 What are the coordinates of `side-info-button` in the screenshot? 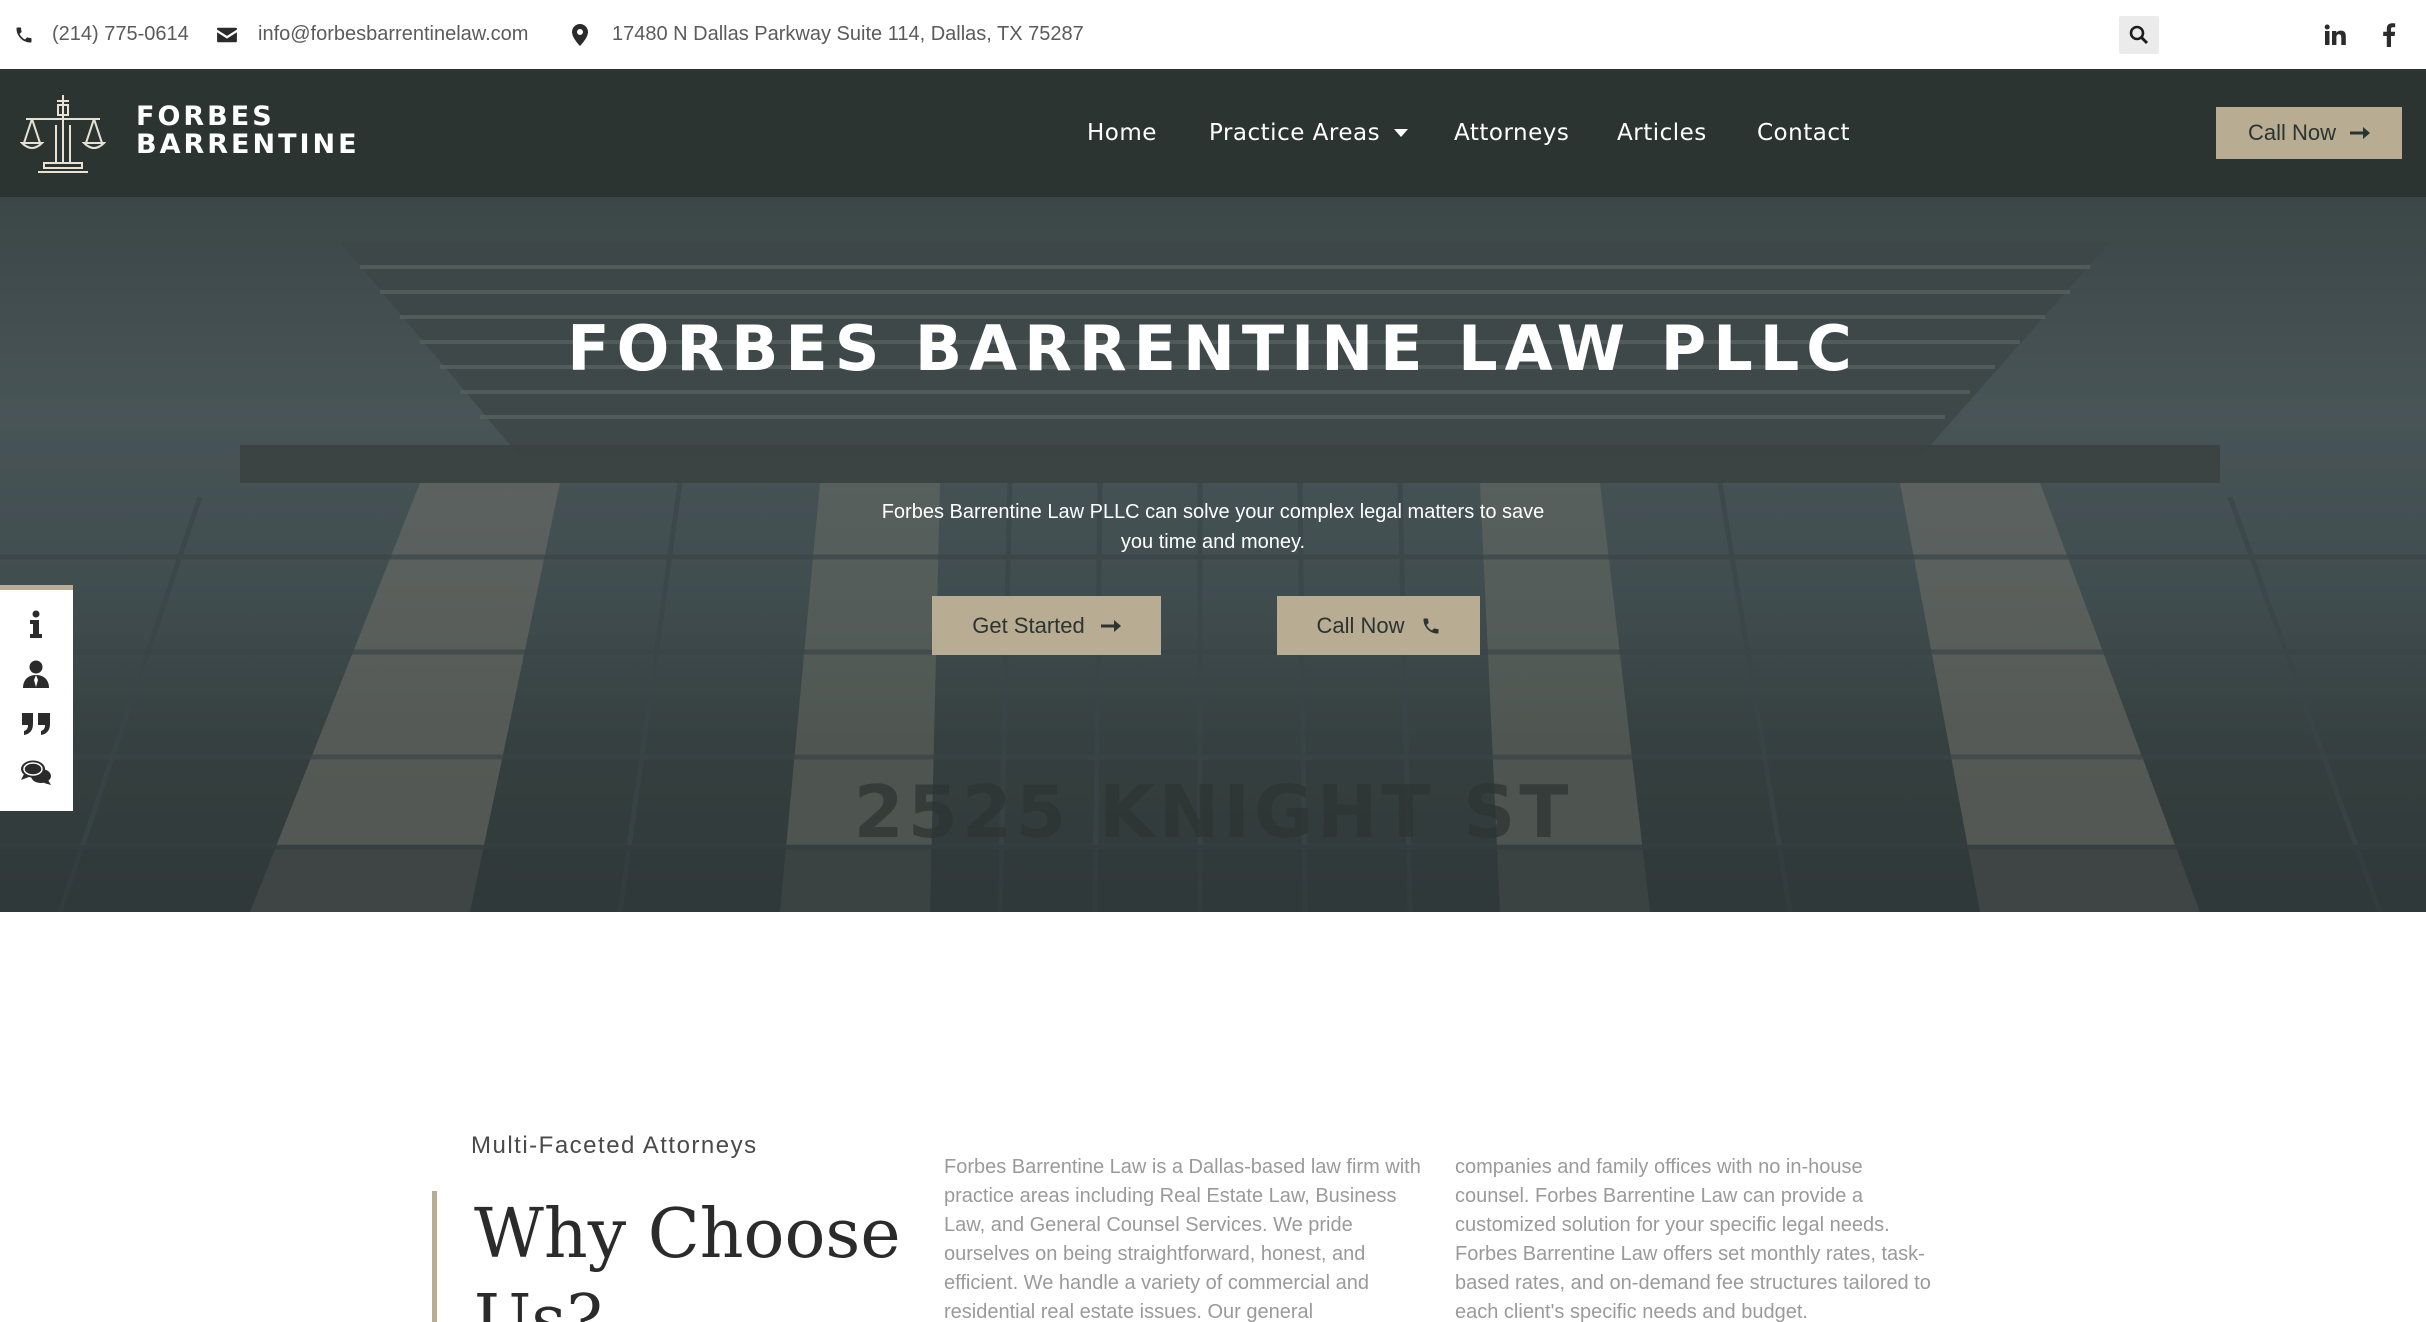 It's located at (36, 624).